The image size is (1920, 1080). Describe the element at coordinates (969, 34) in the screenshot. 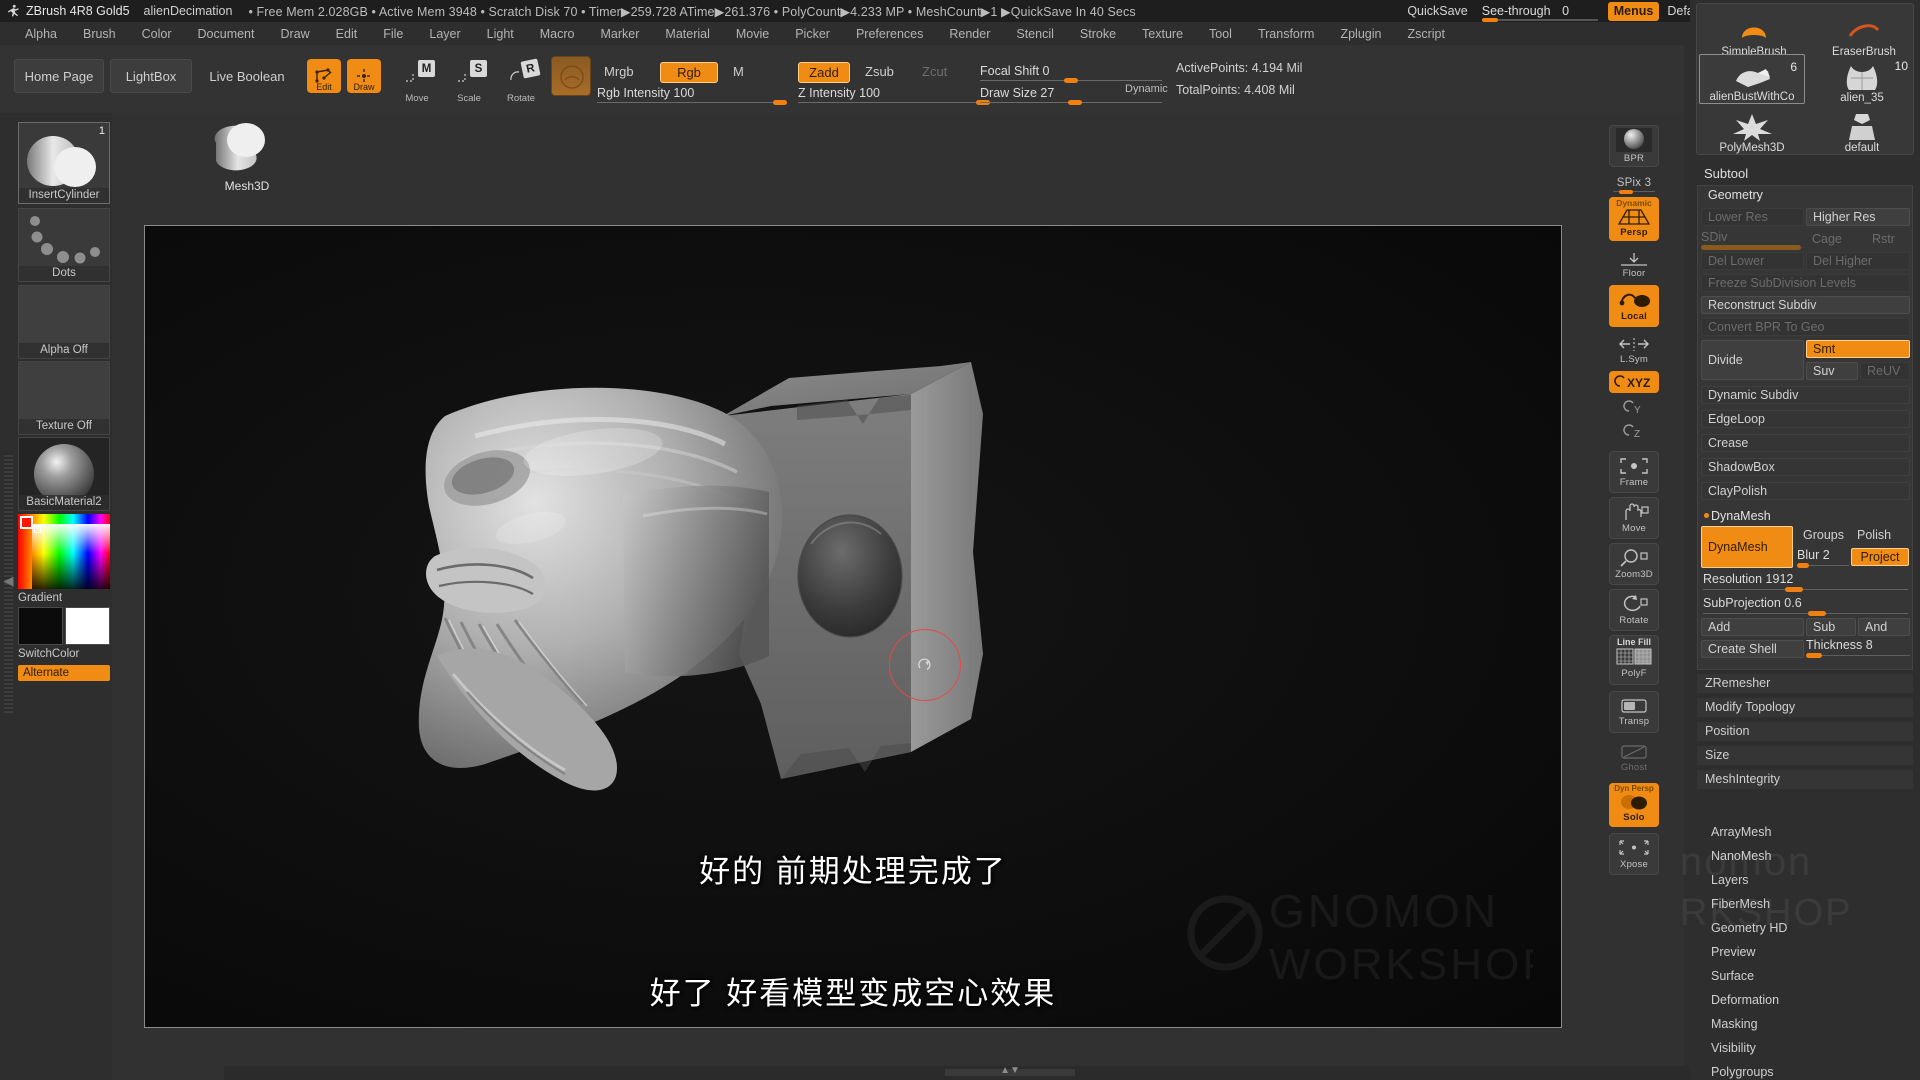

I see `menu-item-render: Render` at that location.